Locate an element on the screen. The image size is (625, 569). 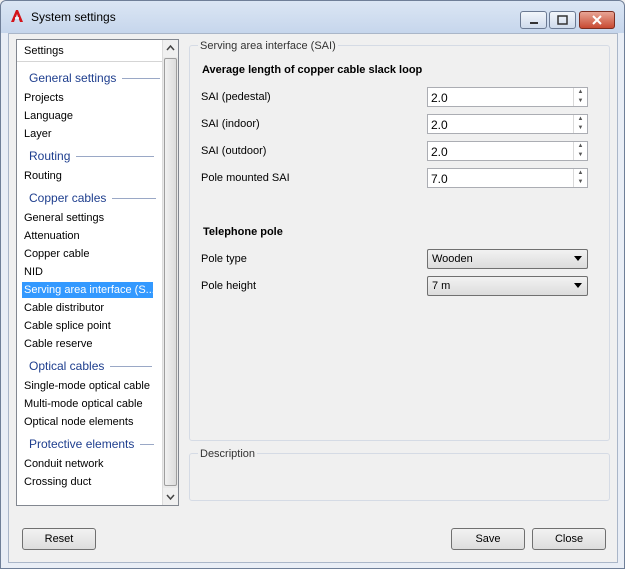
reset-button: Reset is located at coordinates (59, 539).